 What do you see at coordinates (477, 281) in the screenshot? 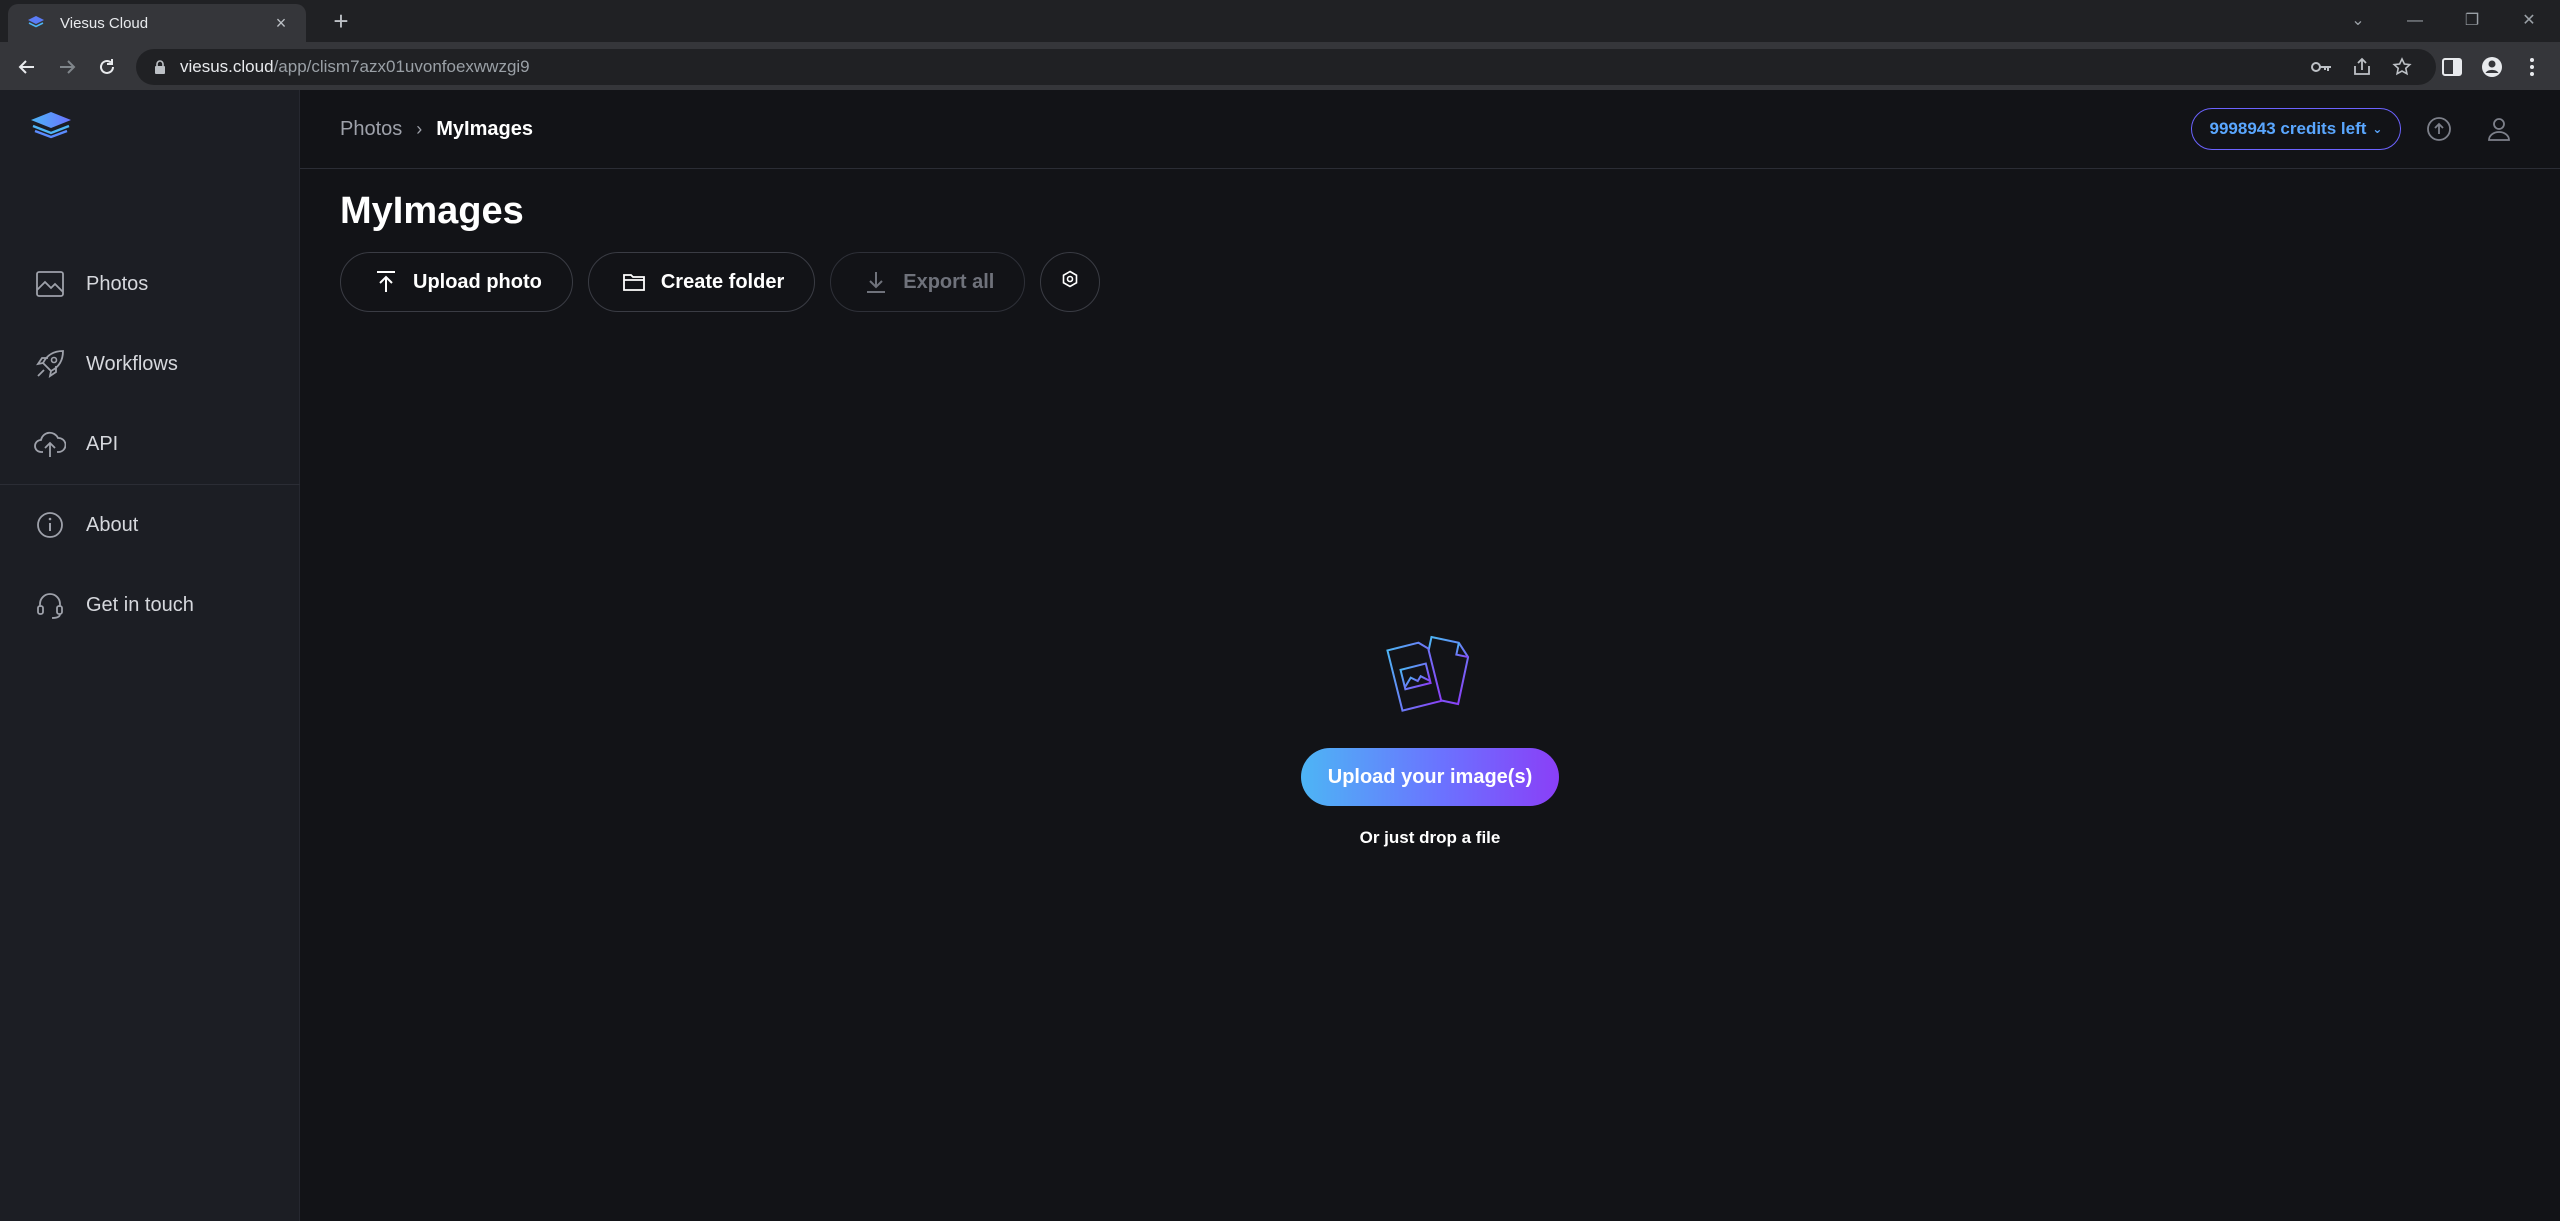
I see `upload-photo-label: Upload photo` at bounding box center [477, 281].